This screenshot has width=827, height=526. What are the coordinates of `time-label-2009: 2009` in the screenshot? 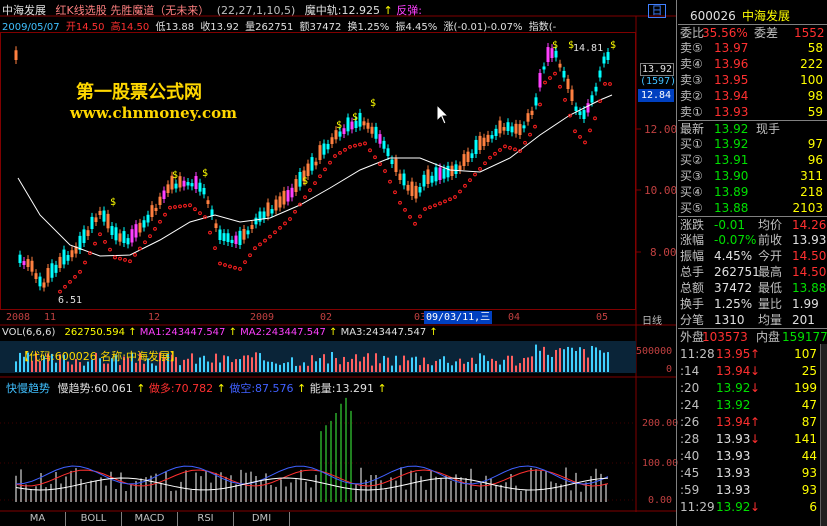 It's located at (262, 317).